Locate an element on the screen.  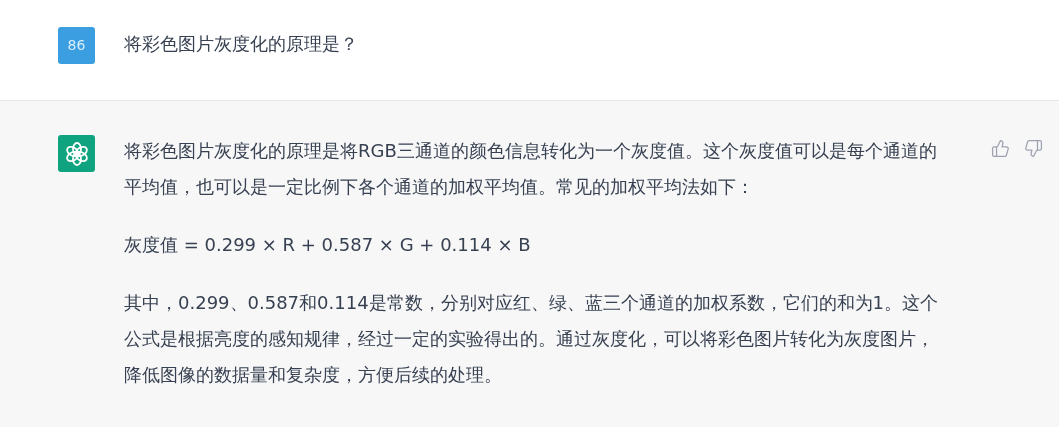
thumbs-up-icon is located at coordinates (1000, 148).